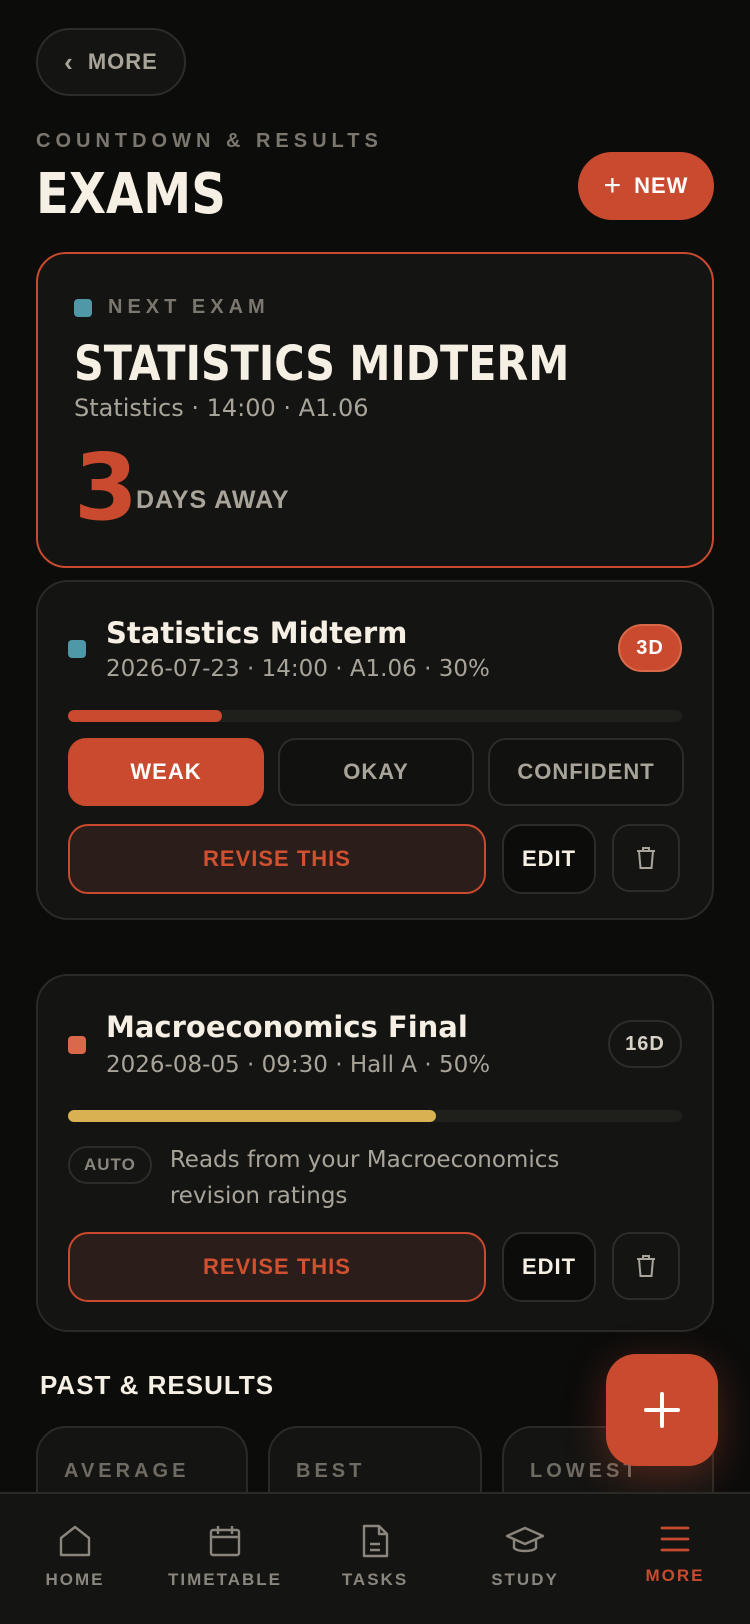 The width and height of the screenshot is (750, 1624). What do you see at coordinates (127, 1471) in the screenshot?
I see `stat-label: AVERAGE` at bounding box center [127, 1471].